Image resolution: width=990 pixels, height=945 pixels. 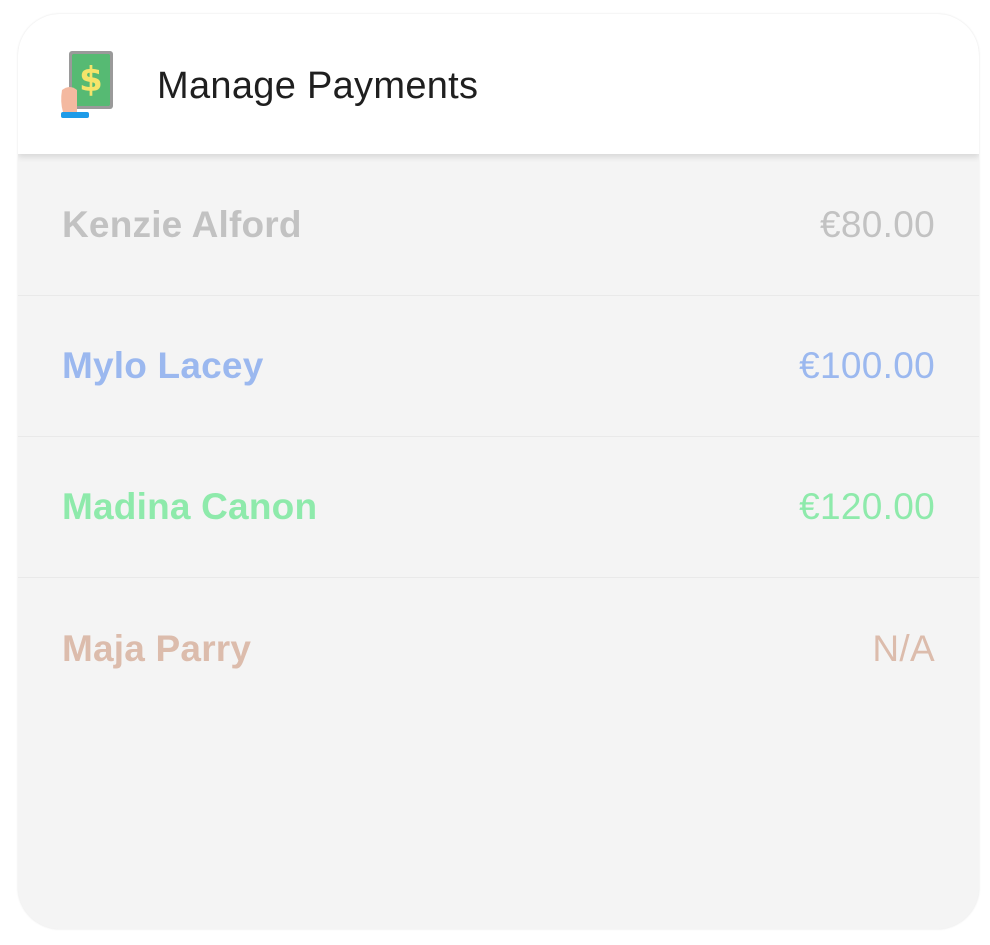 I want to click on payer-name: Mylo Lacey, so click(x=163, y=365).